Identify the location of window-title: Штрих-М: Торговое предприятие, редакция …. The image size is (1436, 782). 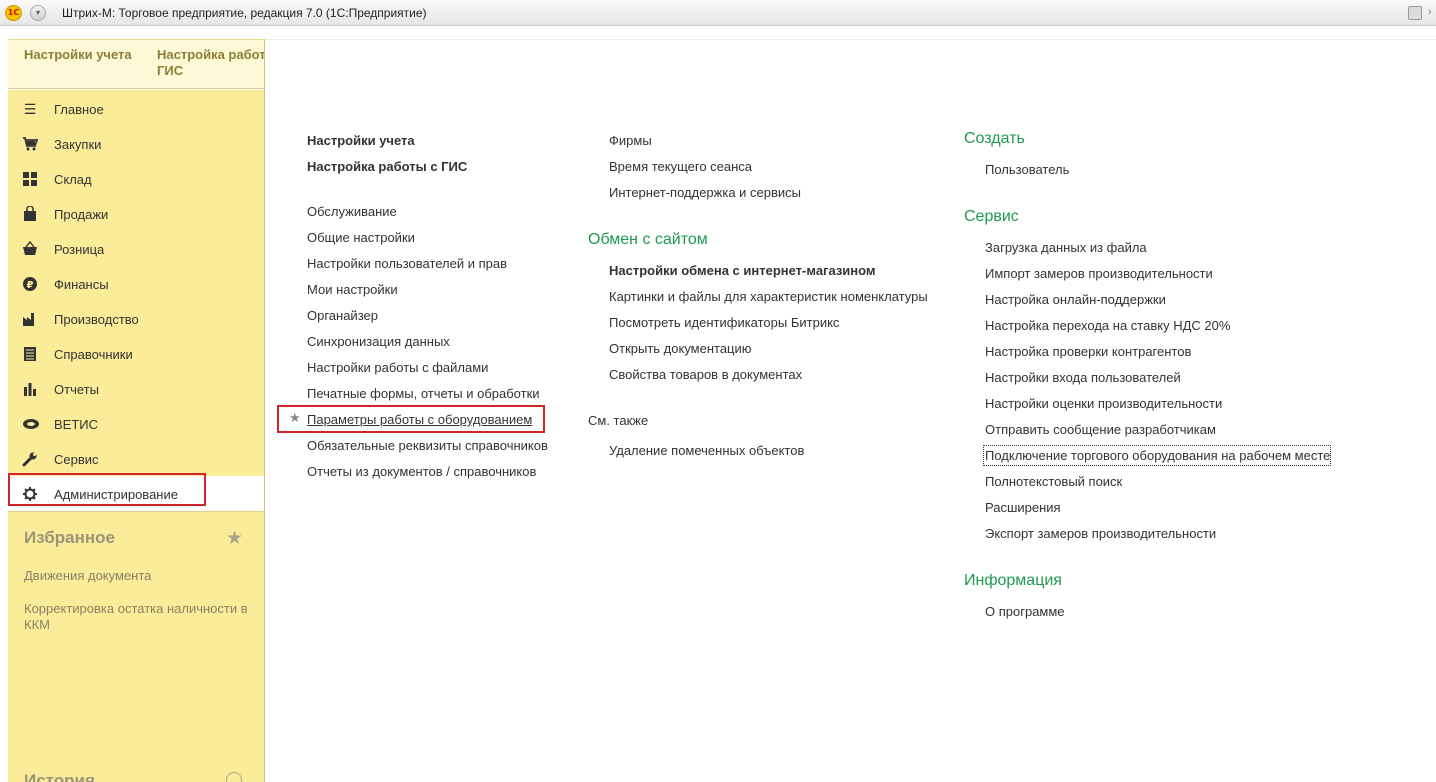
(244, 13).